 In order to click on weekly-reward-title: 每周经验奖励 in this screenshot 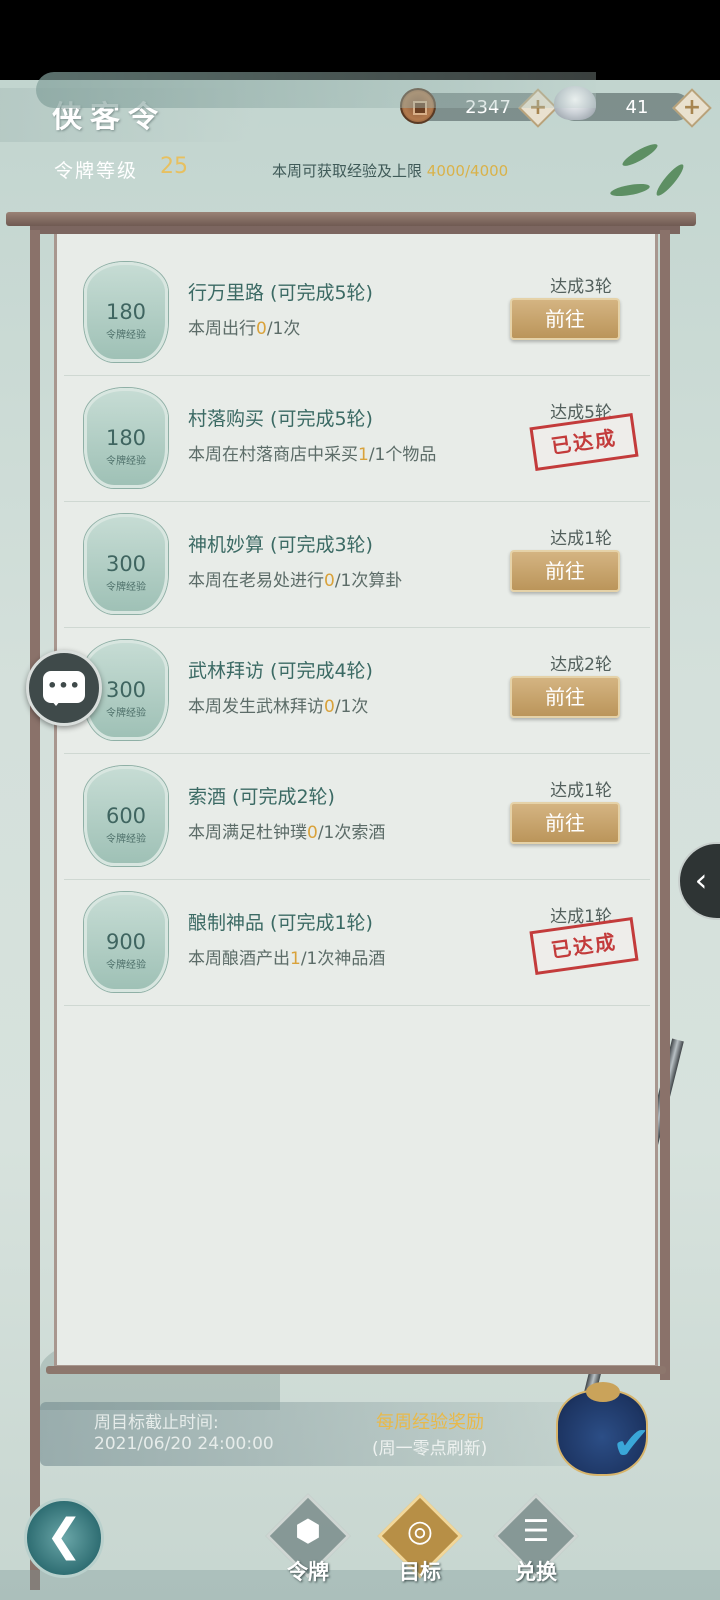, I will do `click(430, 1422)`.